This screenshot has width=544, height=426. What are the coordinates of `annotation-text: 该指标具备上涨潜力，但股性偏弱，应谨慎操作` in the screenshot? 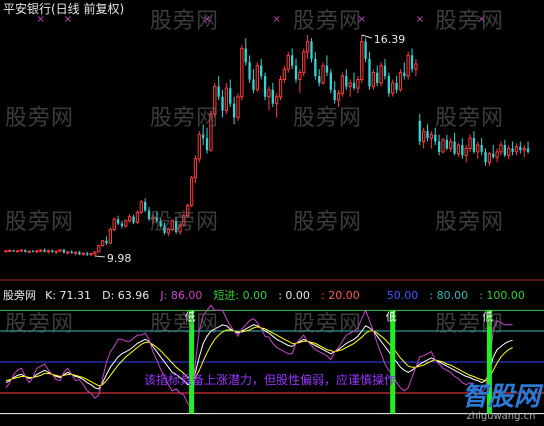 It's located at (270, 380).